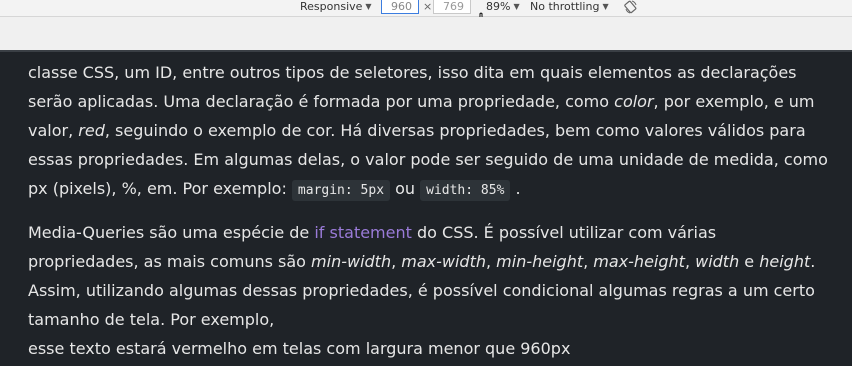  What do you see at coordinates (717, 261) in the screenshot?
I see `emphasis-width: width` at bounding box center [717, 261].